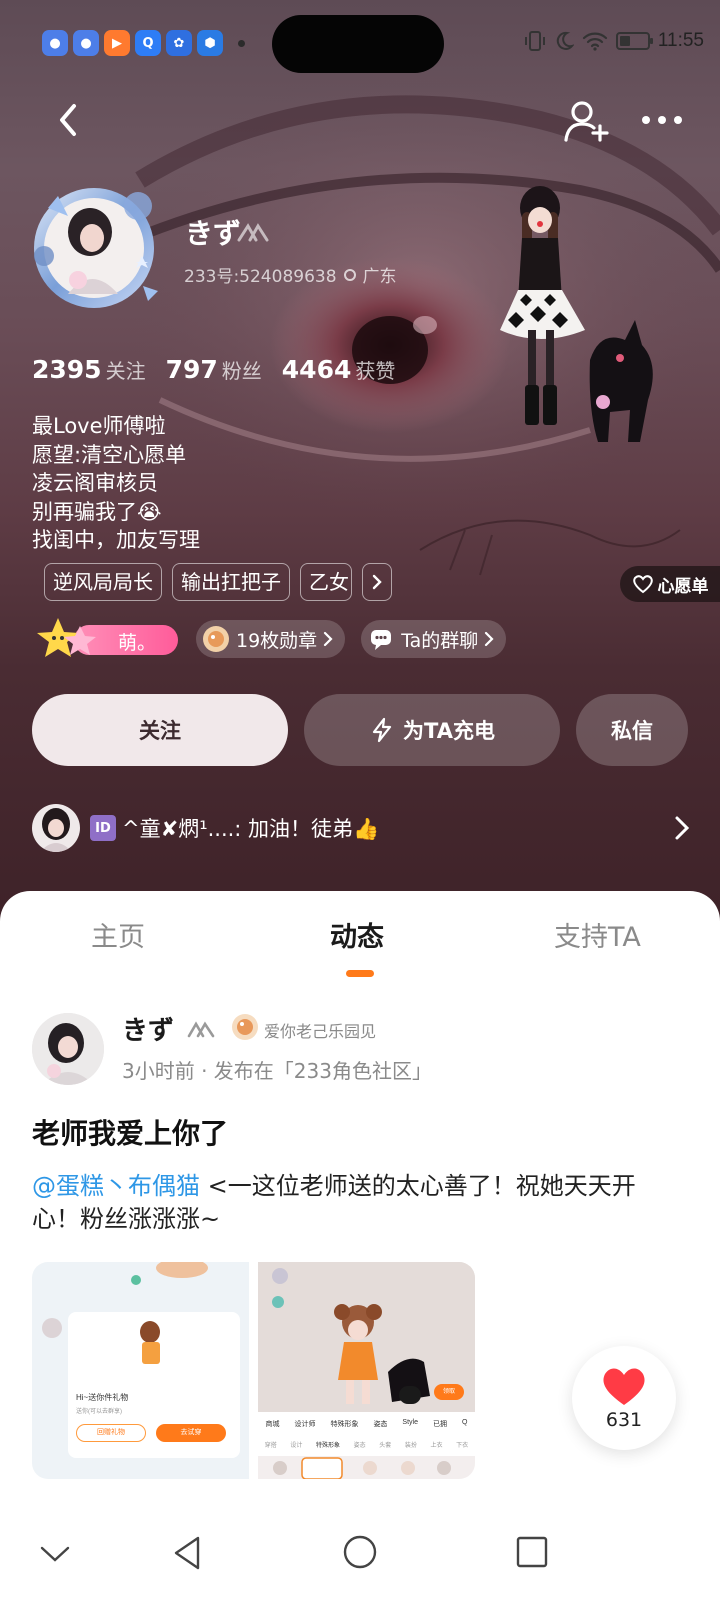 This screenshot has width=720, height=1600. Describe the element at coordinates (359, 1446) in the screenshot. I see `dressup-submenu-item: 姿态` at that location.